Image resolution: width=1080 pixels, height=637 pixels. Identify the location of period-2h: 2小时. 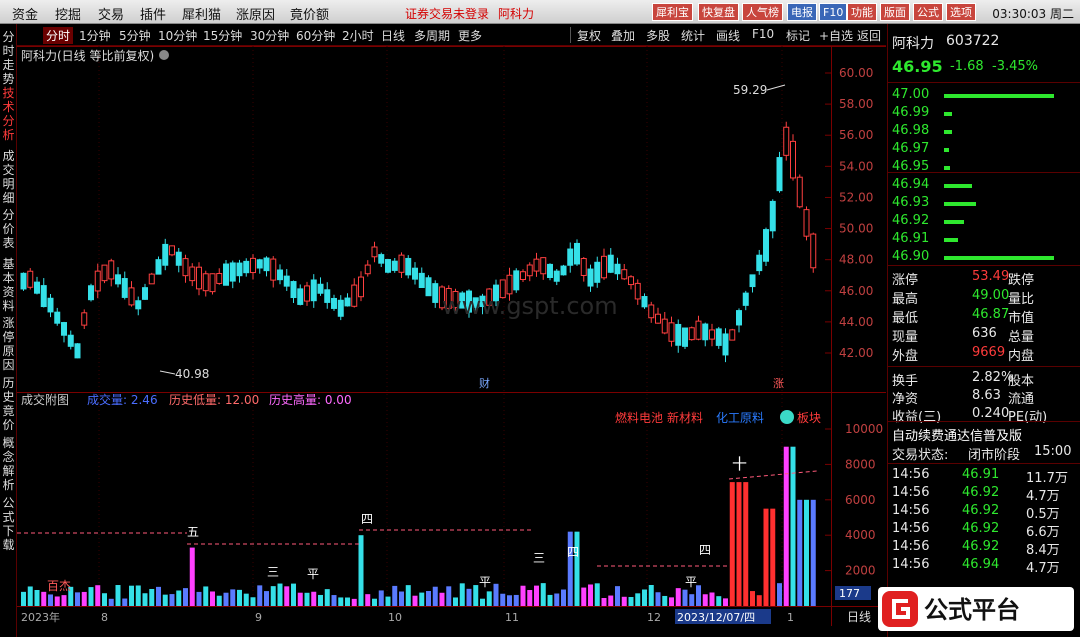
(358, 35).